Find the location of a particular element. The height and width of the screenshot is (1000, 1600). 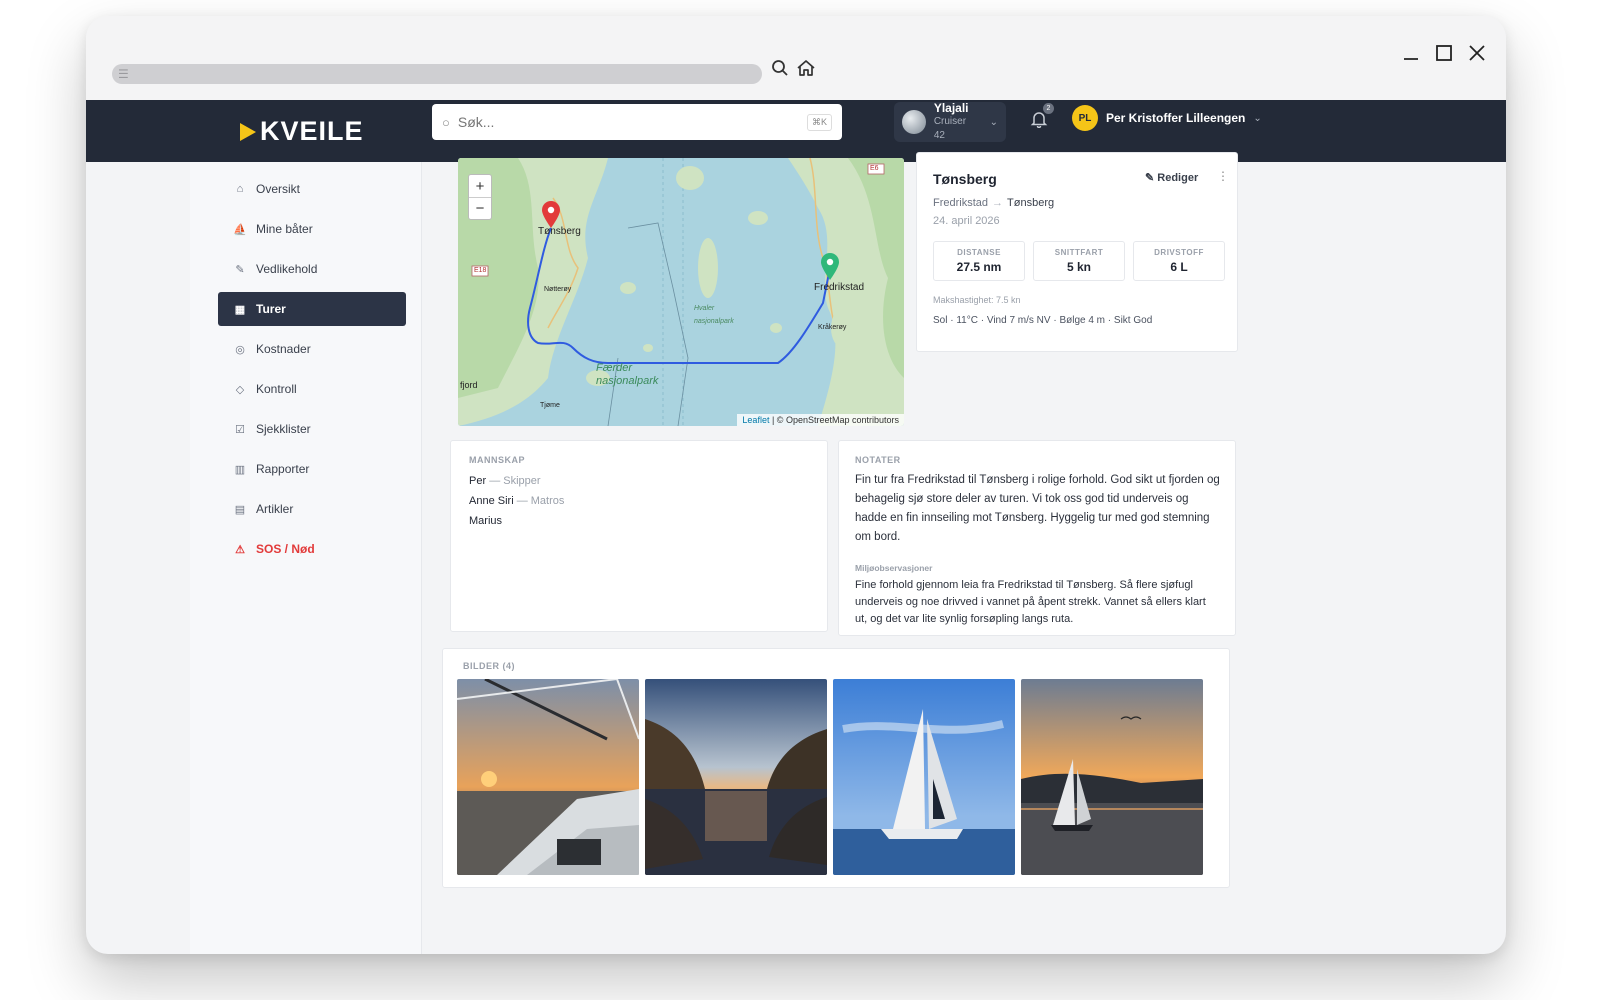

checklist-icon: ☑ is located at coordinates (240, 429).